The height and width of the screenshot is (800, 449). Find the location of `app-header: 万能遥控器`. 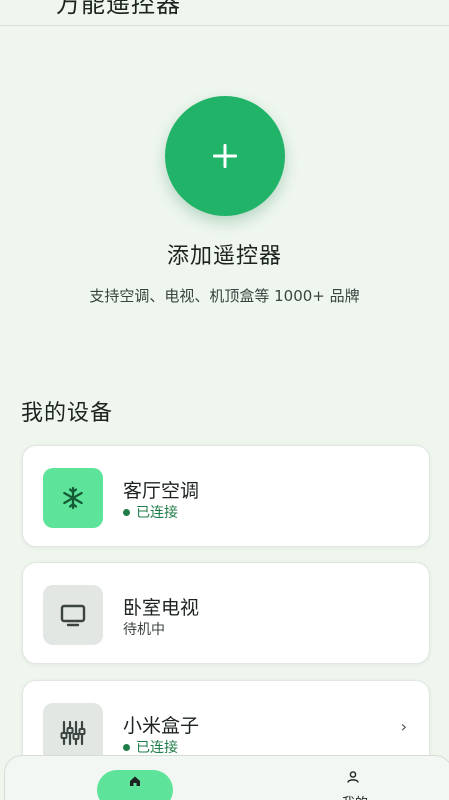

app-header: 万能遥控器 is located at coordinates (224, 13).